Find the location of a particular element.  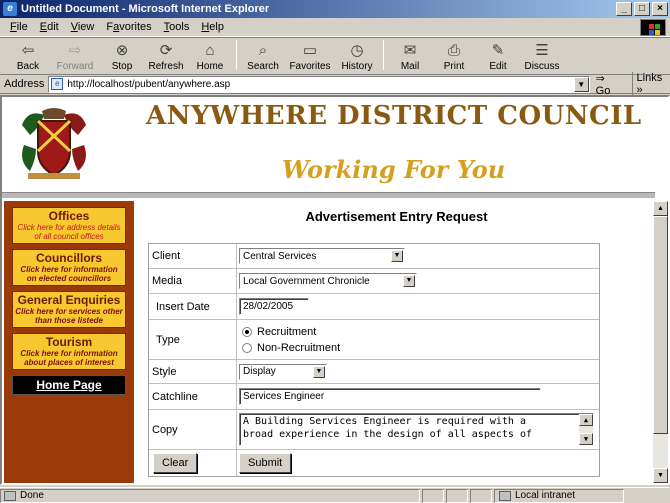

history-button: ◷ History is located at coordinates (357, 56).